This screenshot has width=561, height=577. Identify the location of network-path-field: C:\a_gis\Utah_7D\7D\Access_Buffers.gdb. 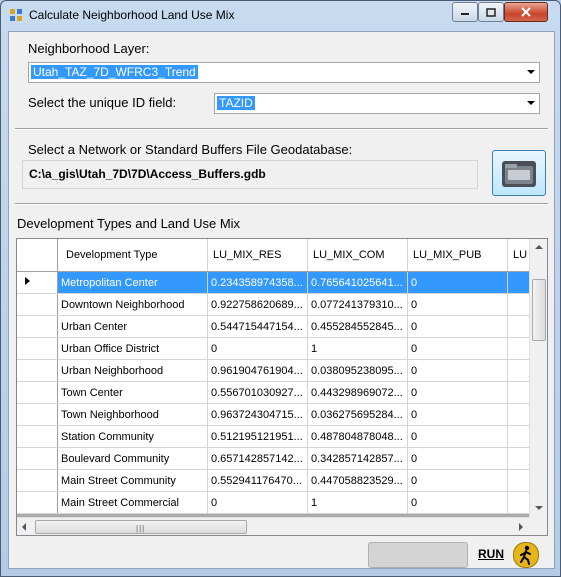
(250, 174).